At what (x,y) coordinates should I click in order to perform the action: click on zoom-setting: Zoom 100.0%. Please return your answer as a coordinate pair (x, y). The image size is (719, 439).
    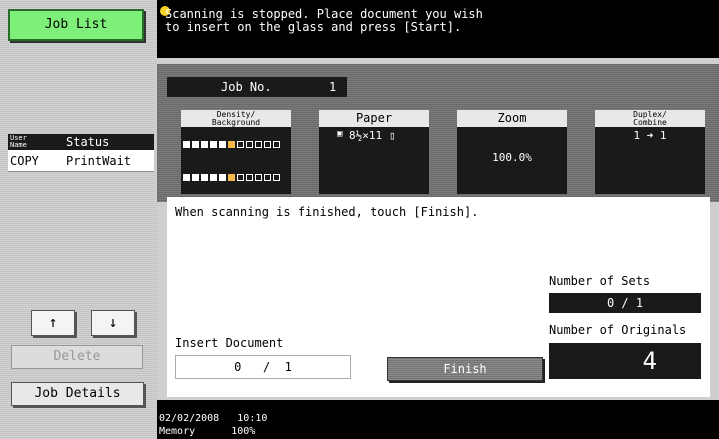
    Looking at the image, I should click on (512, 152).